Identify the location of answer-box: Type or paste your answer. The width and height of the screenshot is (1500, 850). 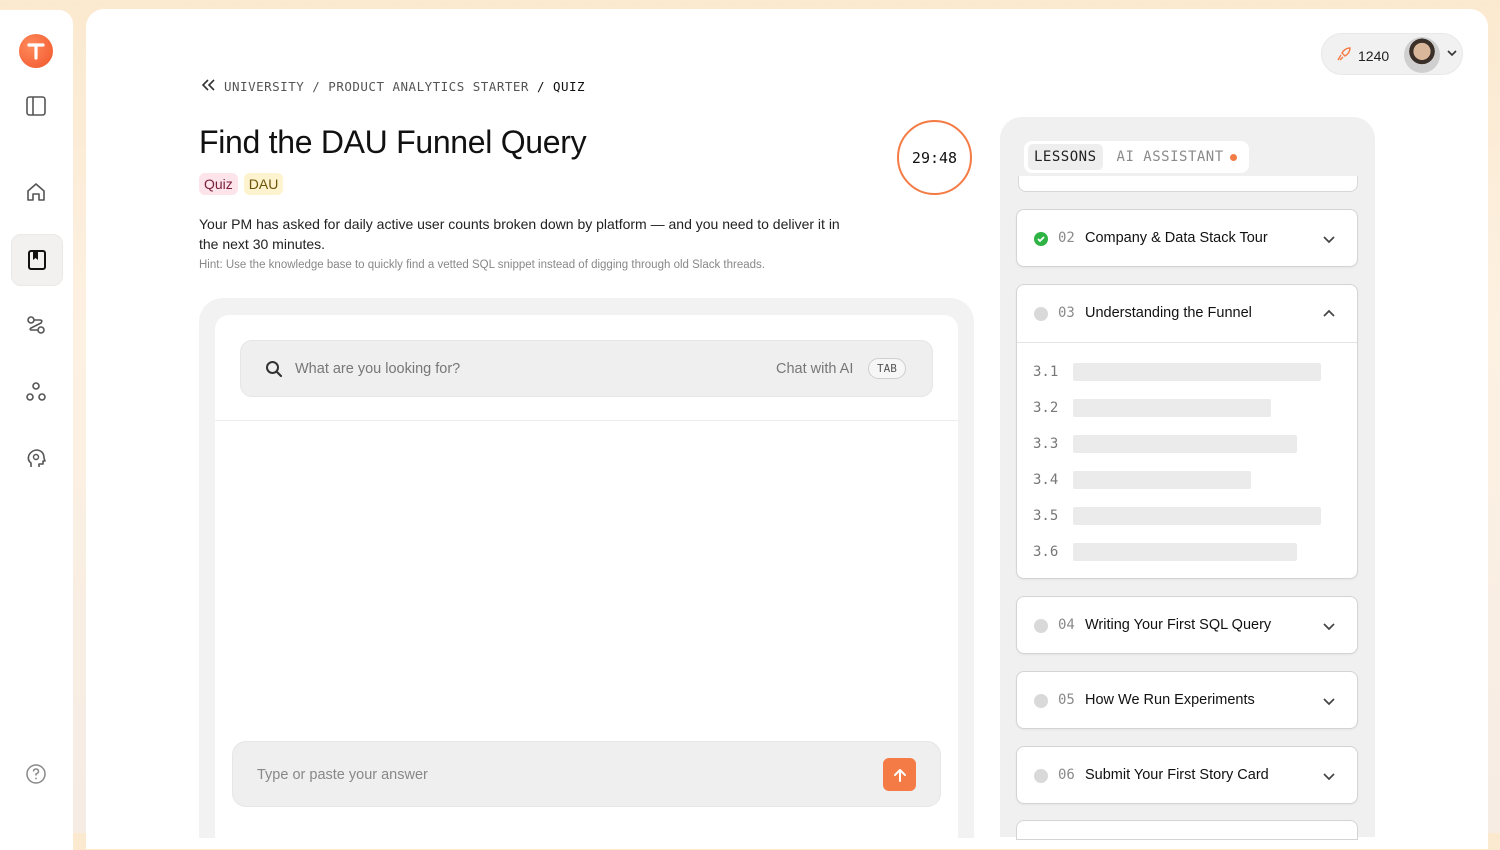
(586, 774).